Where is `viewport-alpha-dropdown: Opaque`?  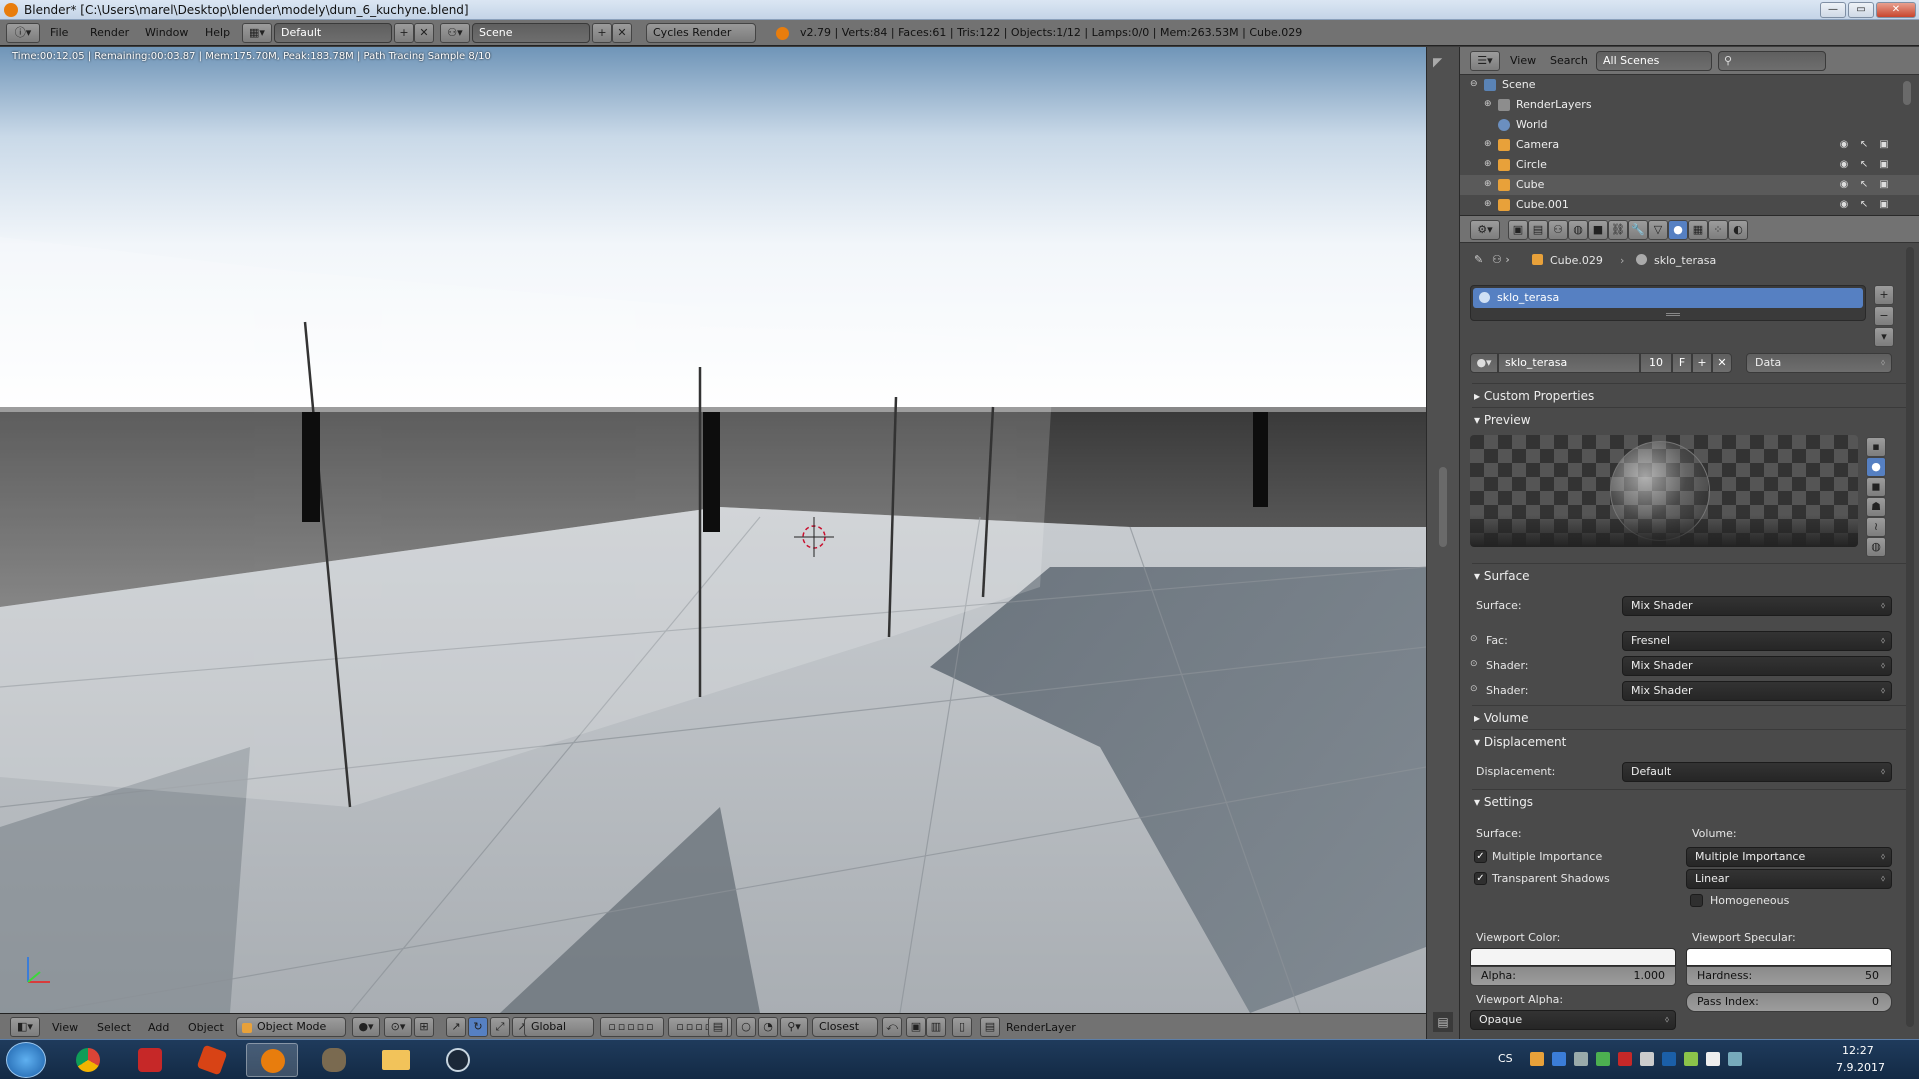
viewport-alpha-dropdown: Opaque is located at coordinates (1573, 1020).